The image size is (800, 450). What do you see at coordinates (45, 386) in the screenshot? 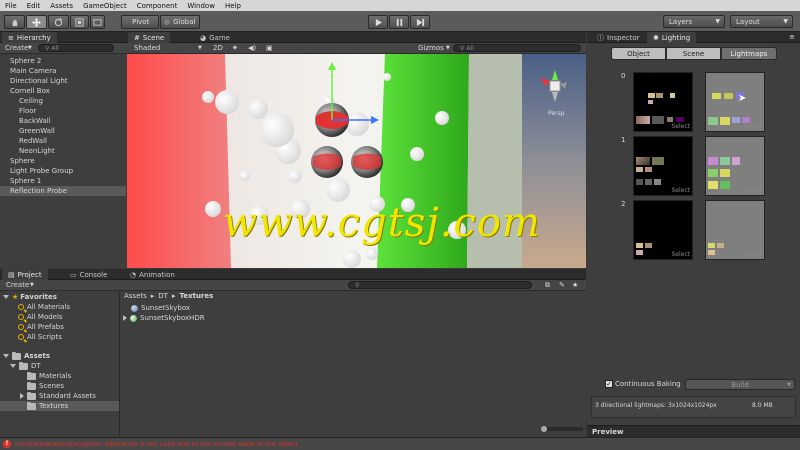
I see `tree-folder-scenes: Scenes` at bounding box center [45, 386].